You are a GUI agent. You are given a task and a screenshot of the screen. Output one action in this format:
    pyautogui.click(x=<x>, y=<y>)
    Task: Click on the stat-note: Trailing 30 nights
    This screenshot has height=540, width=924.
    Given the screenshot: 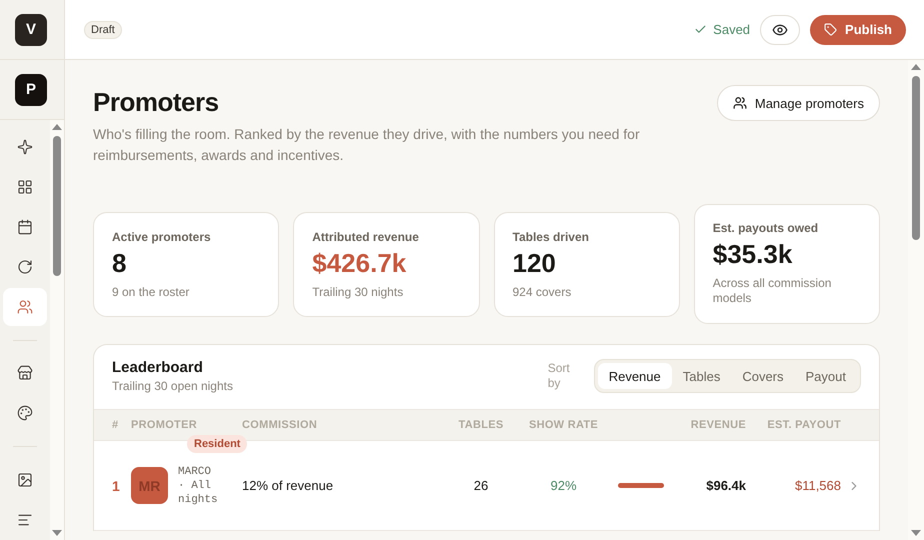 What is the action you would take?
    pyautogui.click(x=358, y=292)
    